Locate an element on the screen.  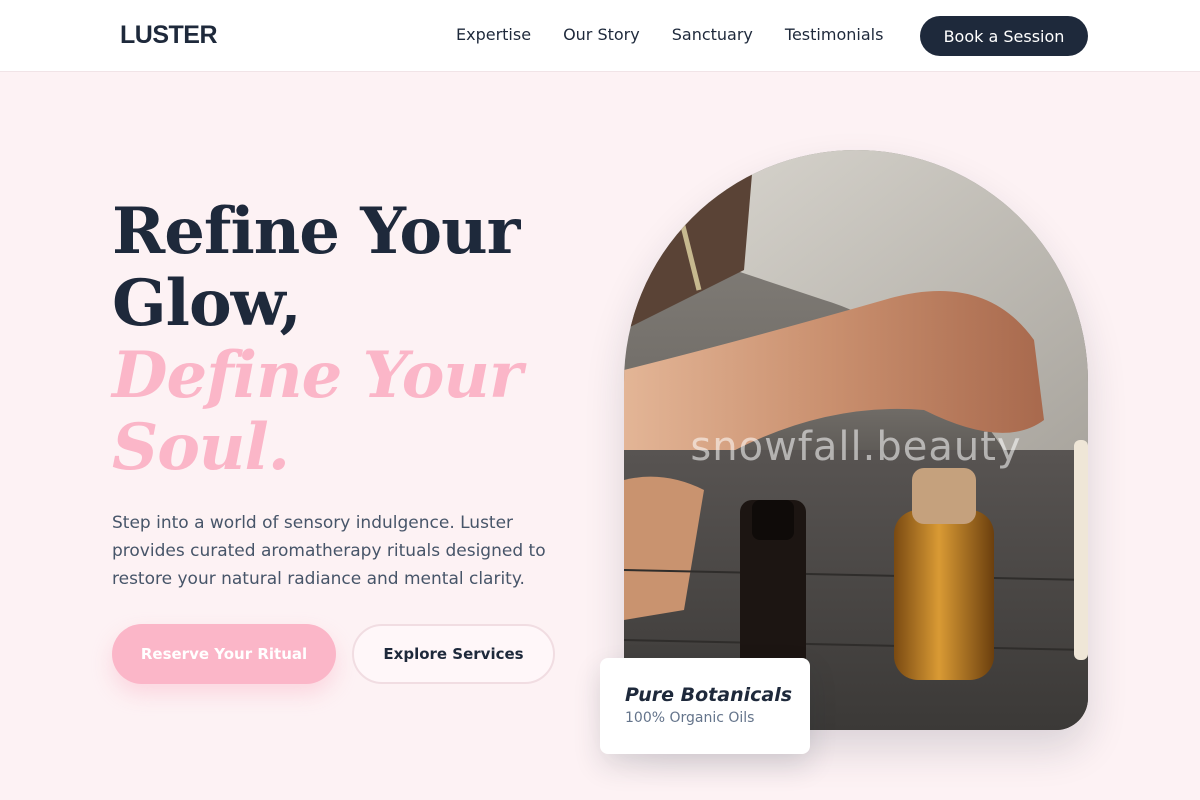
side-jar is located at coordinates (1081, 550).